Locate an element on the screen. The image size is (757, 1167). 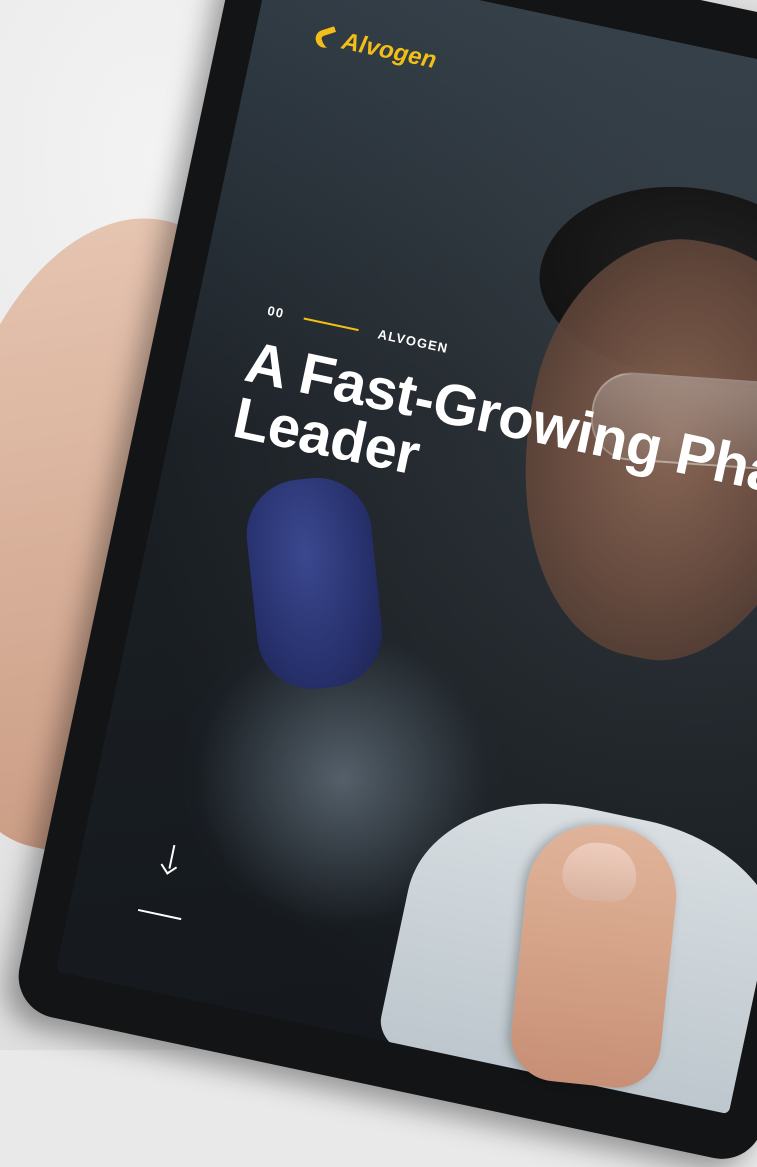
thumbnail is located at coordinates (599, 872).